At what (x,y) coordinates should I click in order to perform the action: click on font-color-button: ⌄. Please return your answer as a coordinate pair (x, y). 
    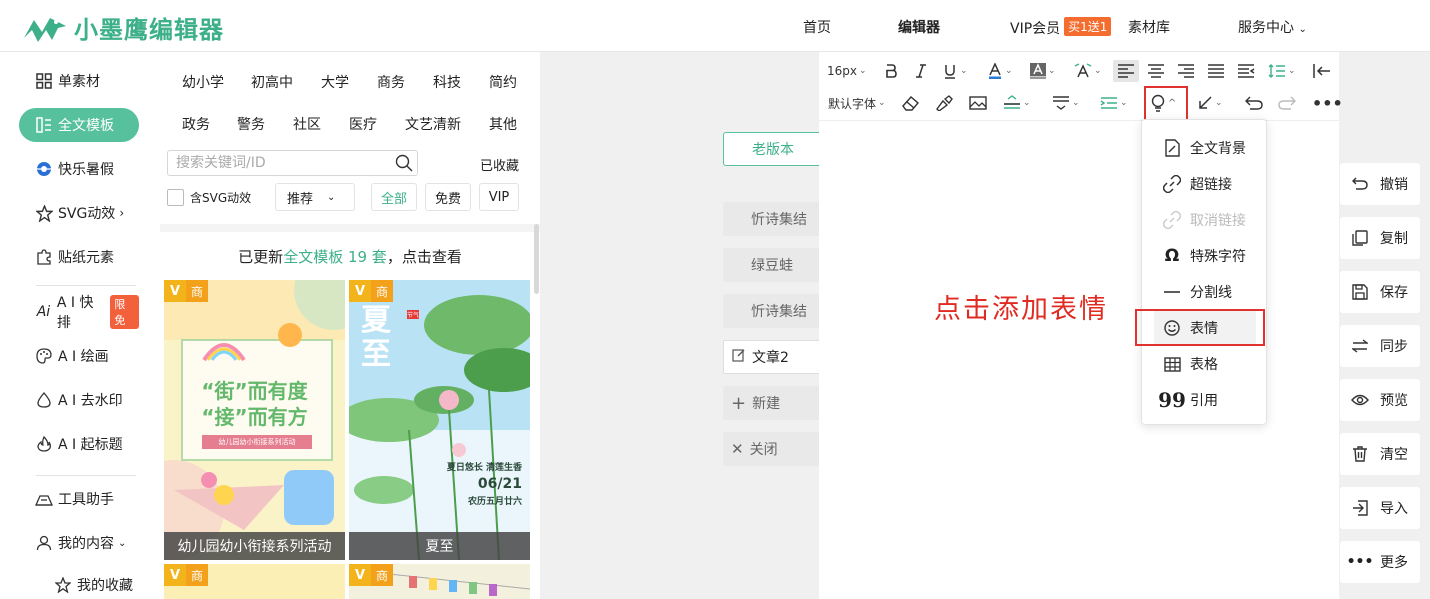
    Looking at the image, I should click on (1000, 71).